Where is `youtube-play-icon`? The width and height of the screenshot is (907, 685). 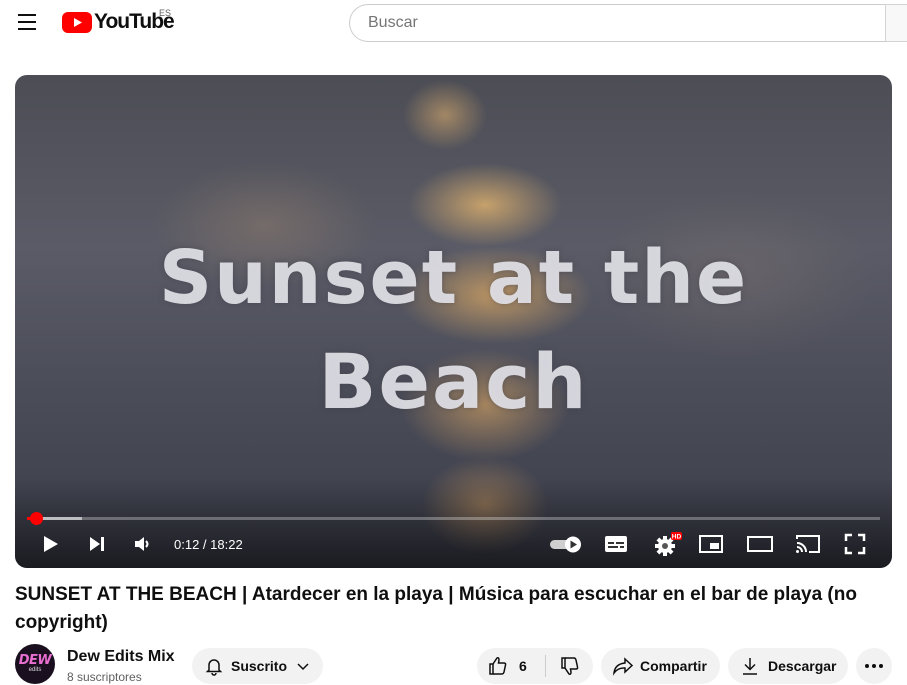 youtube-play-icon is located at coordinates (77, 22).